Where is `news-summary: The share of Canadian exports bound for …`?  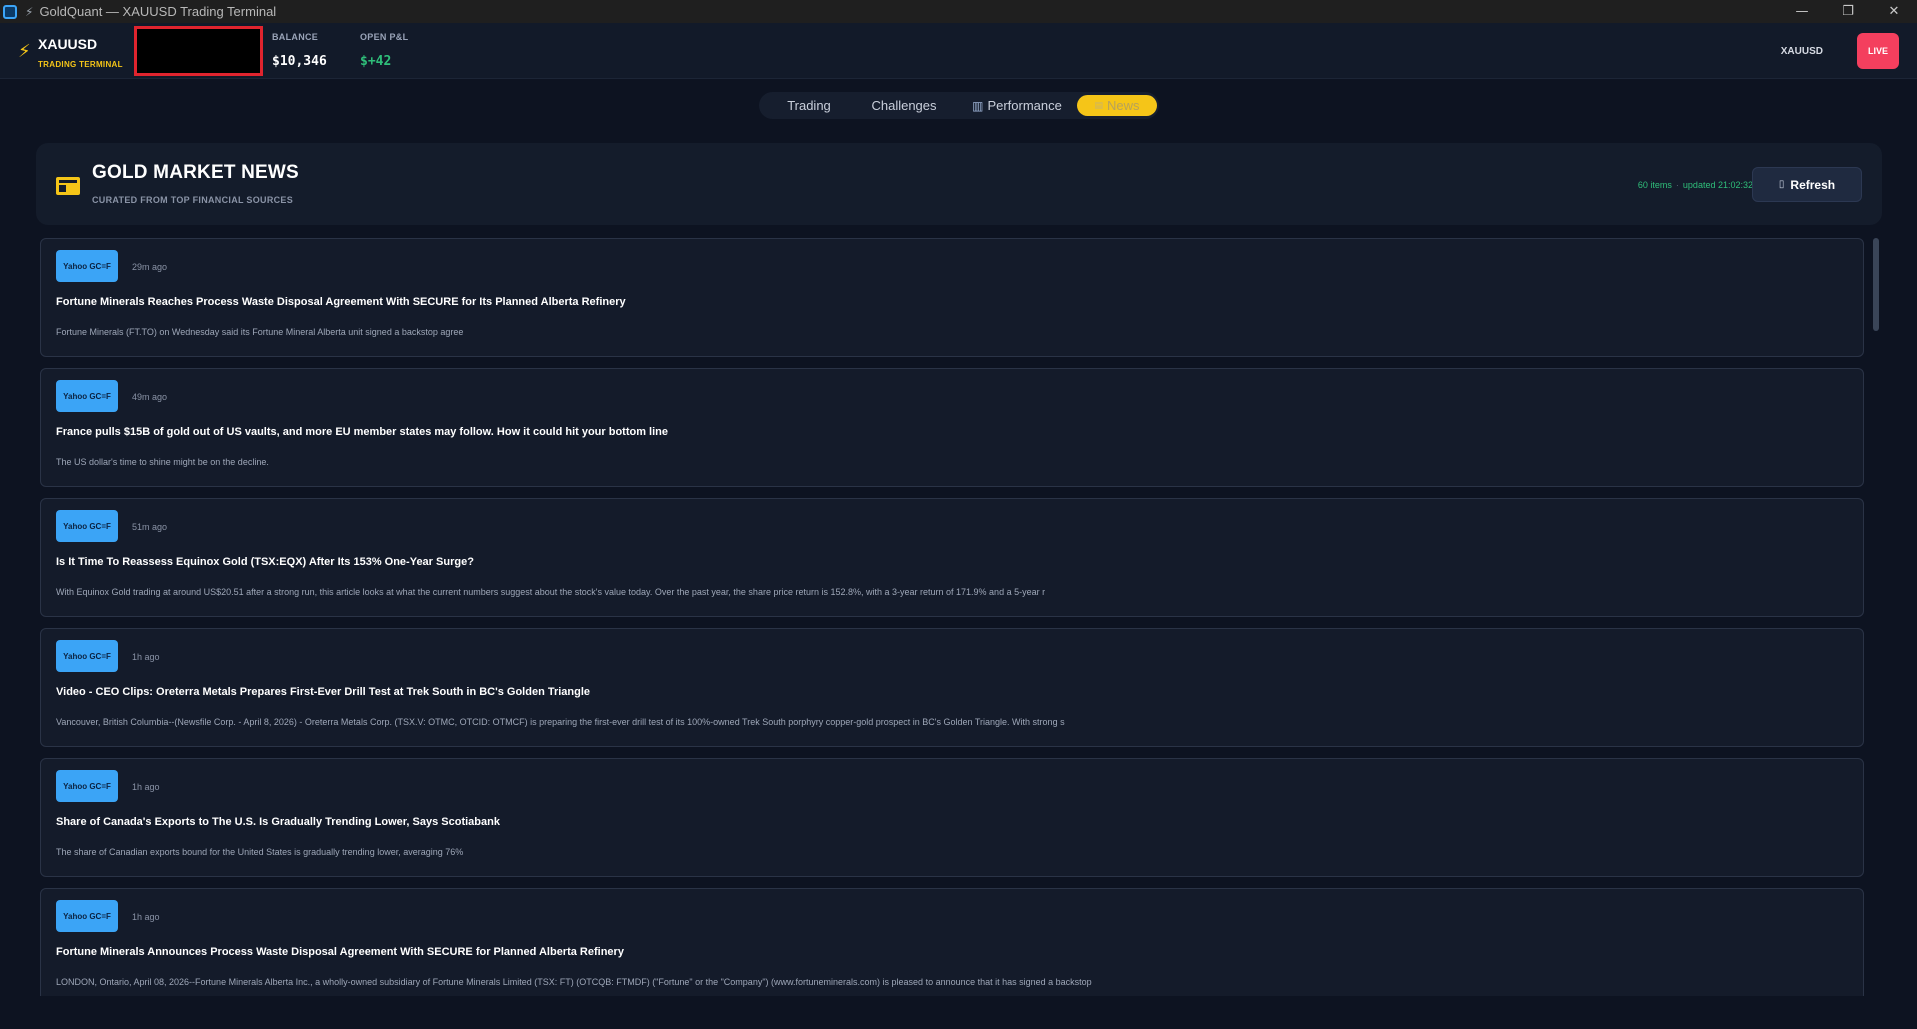
news-summary: The share of Canadian exports bound for … is located at coordinates (260, 852).